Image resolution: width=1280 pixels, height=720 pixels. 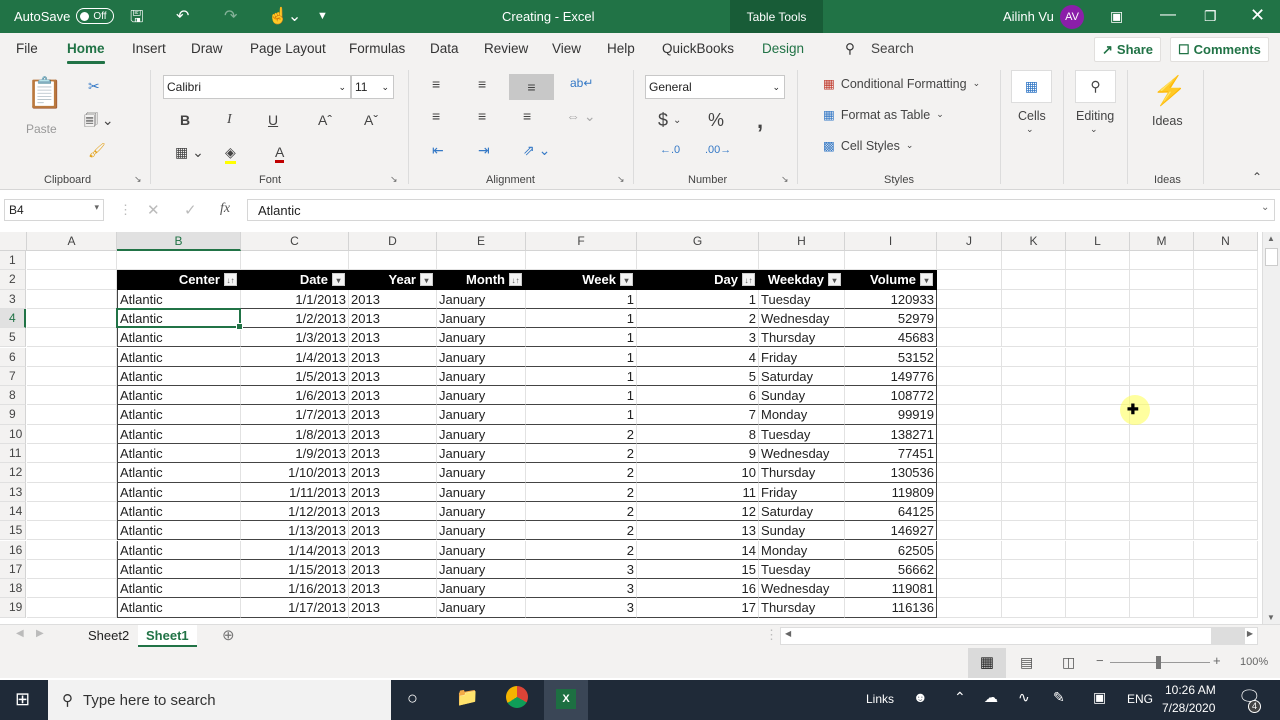 I want to click on middle-align-icon: ≡, so click(x=482, y=84).